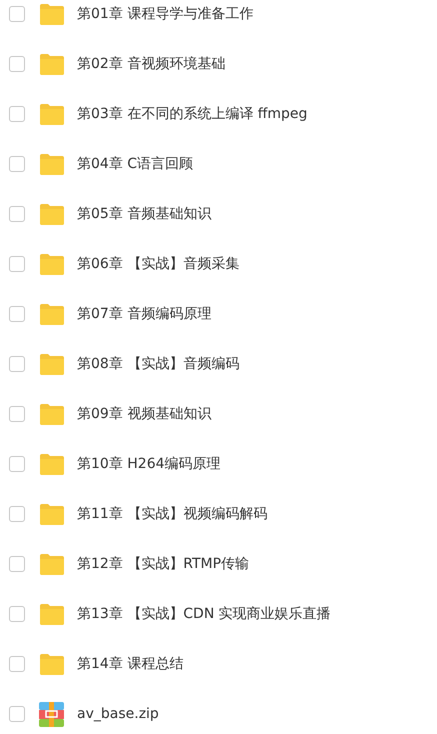 This screenshot has width=437, height=734. I want to click on file-name: 第10章 H264编码原理, so click(149, 464).